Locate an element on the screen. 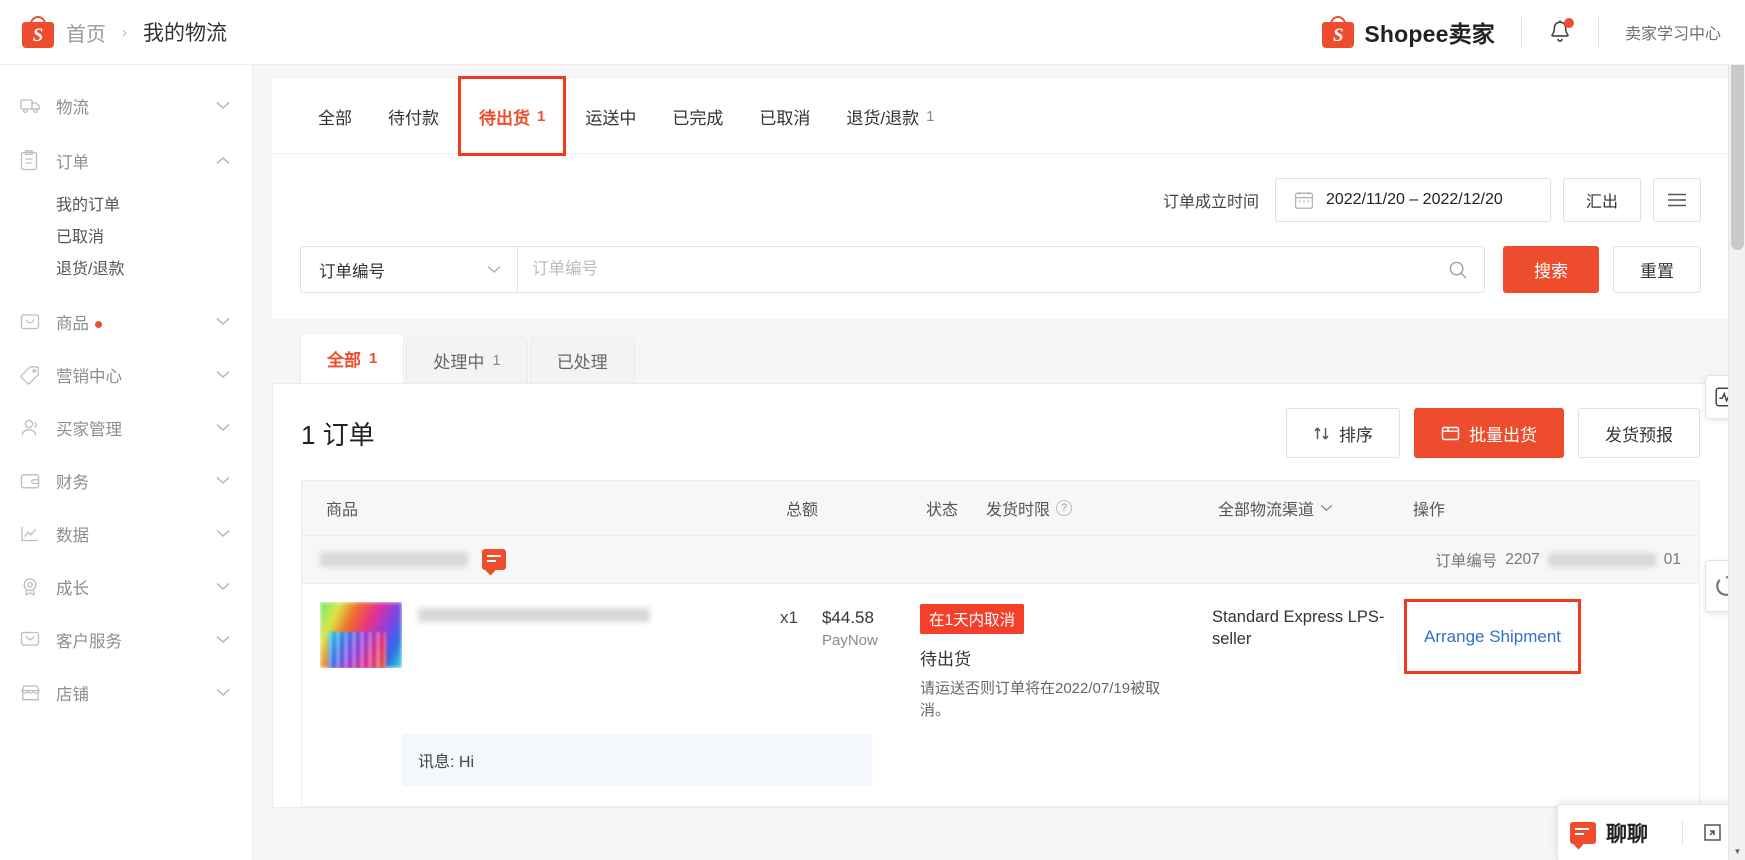 The image size is (1745, 860). expand-icon is located at coordinates (1712, 832).